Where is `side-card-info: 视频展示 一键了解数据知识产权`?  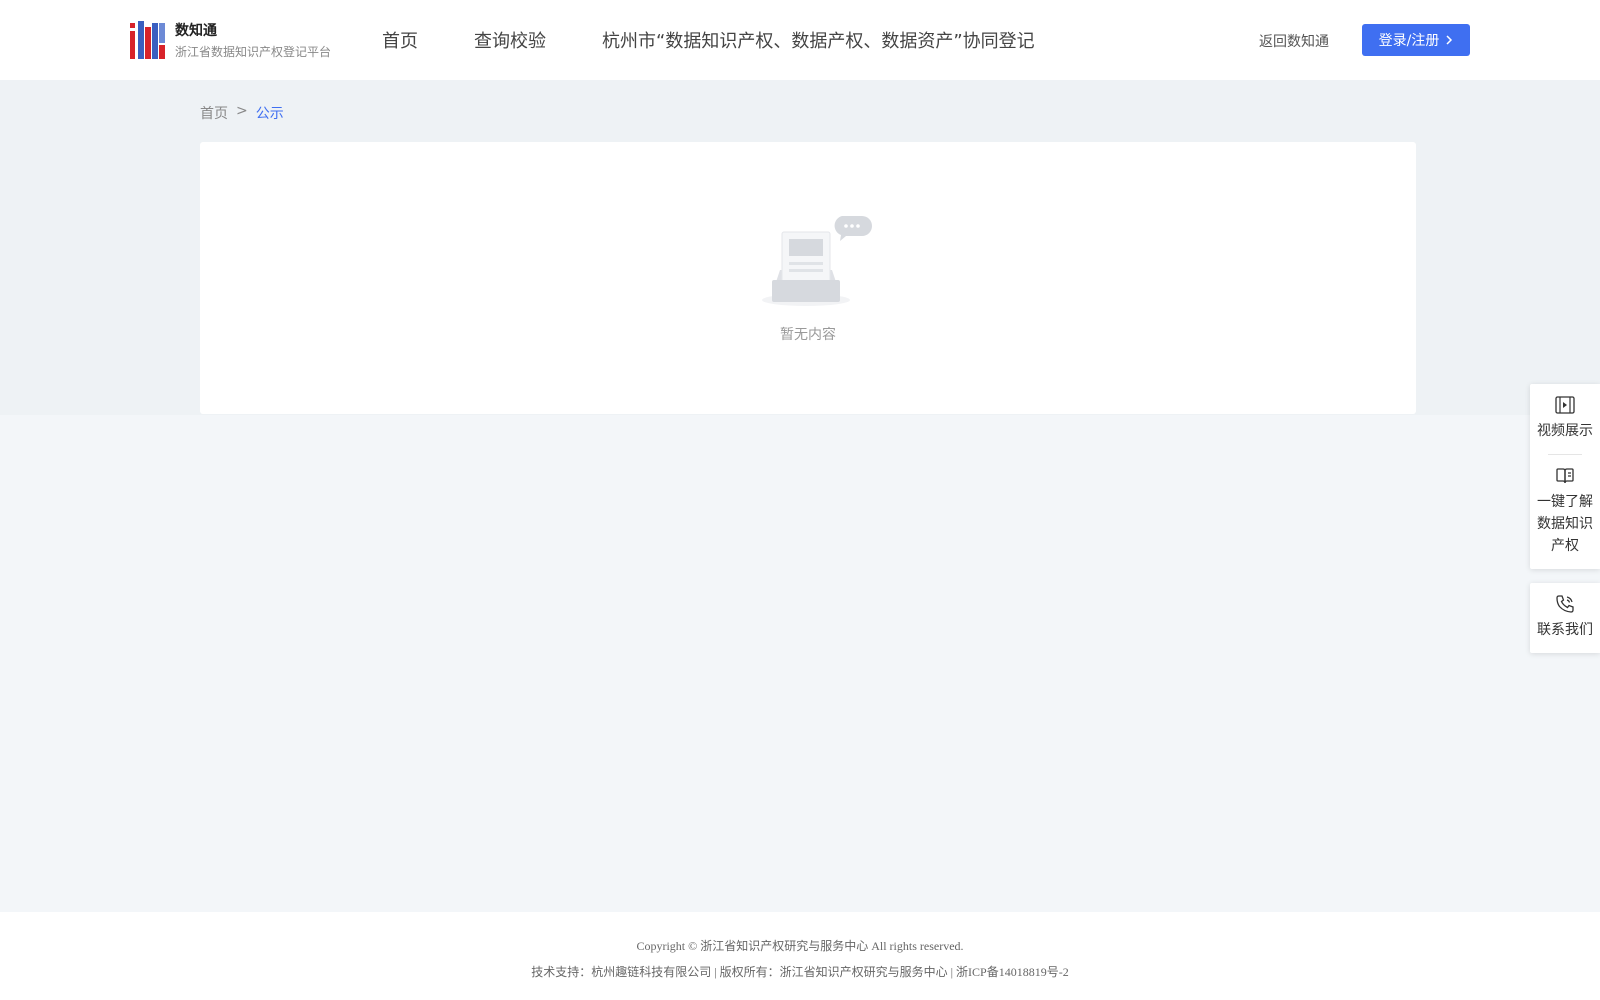
side-card-info: 视频展示 一键了解数据知识产权 is located at coordinates (1565, 476).